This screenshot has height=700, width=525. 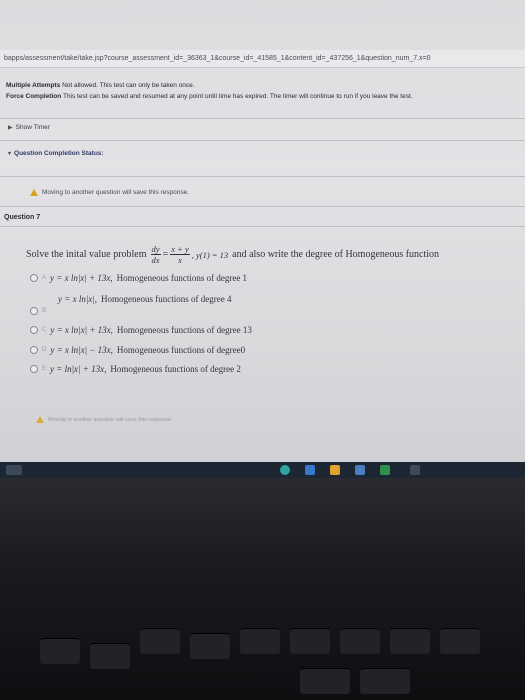 I want to click on option-text: Homogeneous functions of degree 4, so click(x=166, y=299).